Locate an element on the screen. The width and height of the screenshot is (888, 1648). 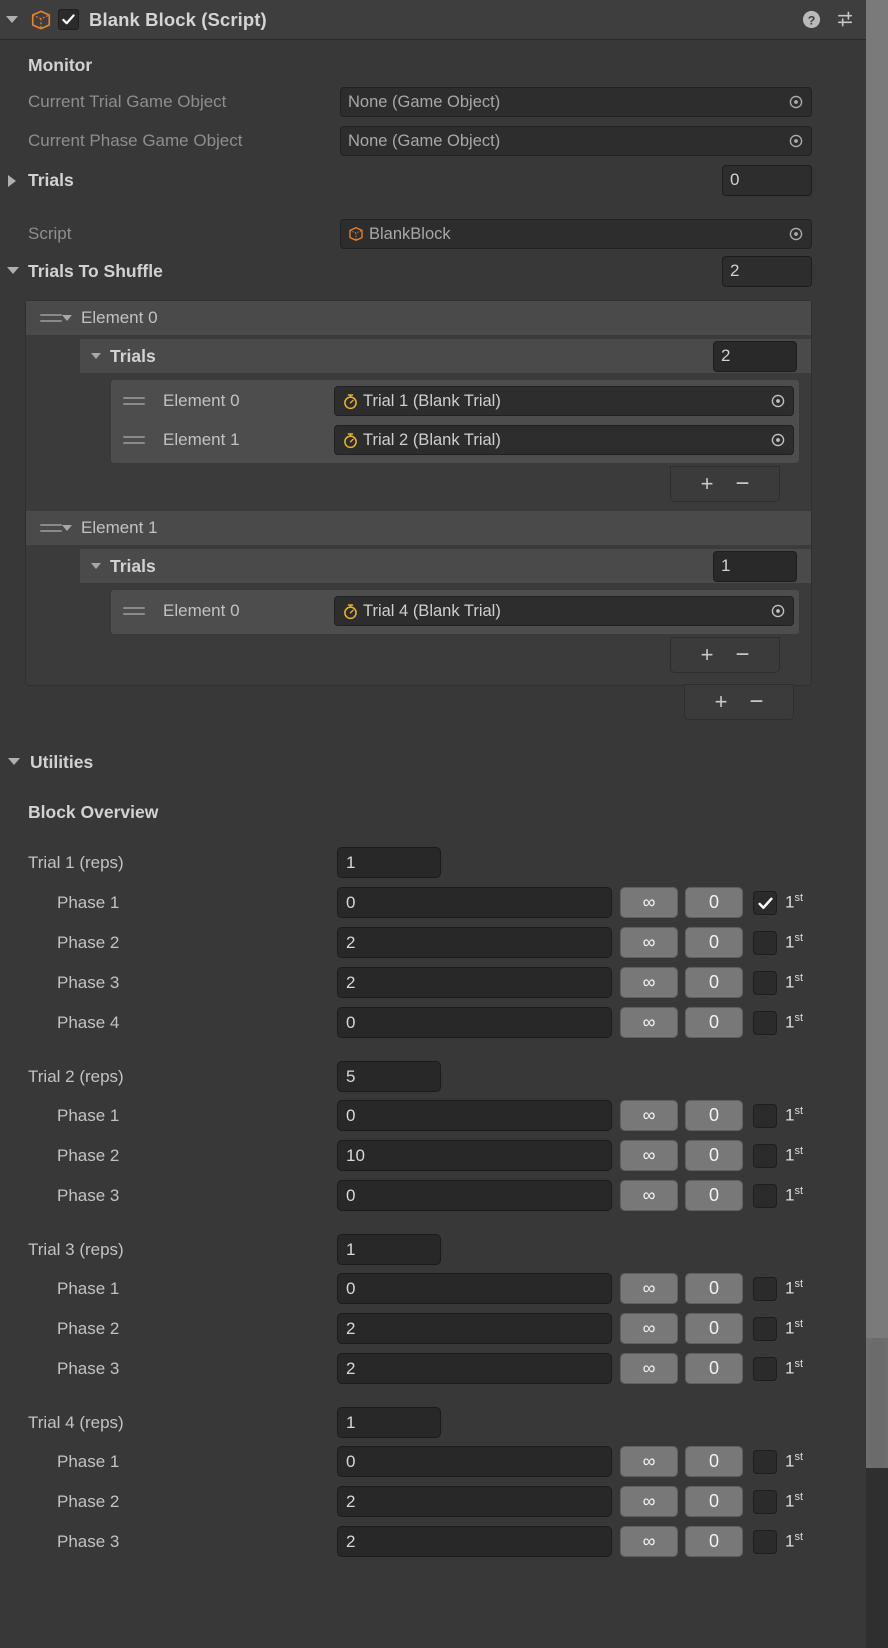
trial-1-phase-1-infinity-button: ∞ is located at coordinates (649, 902).